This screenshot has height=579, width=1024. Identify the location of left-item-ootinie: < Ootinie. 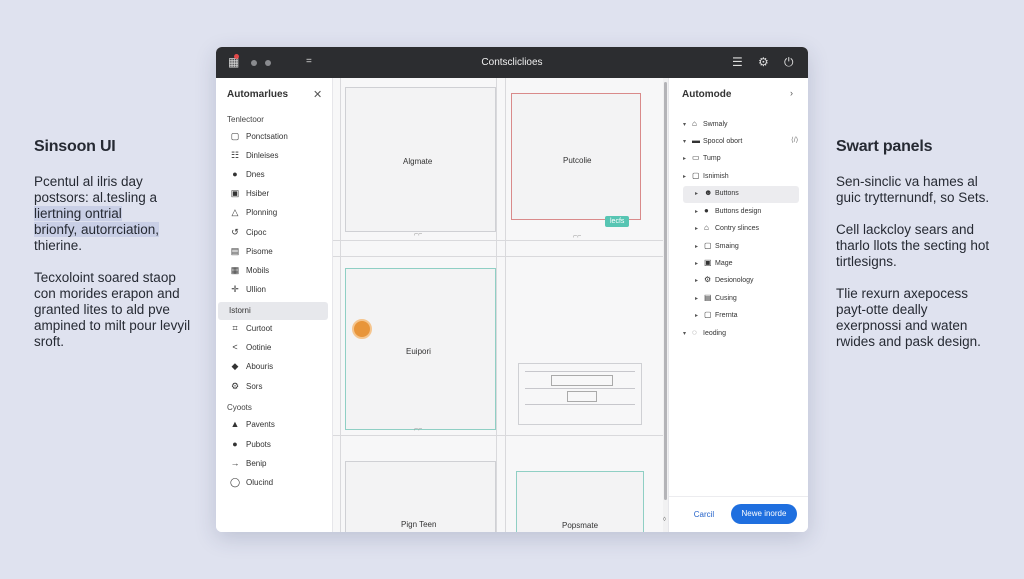
(278, 350).